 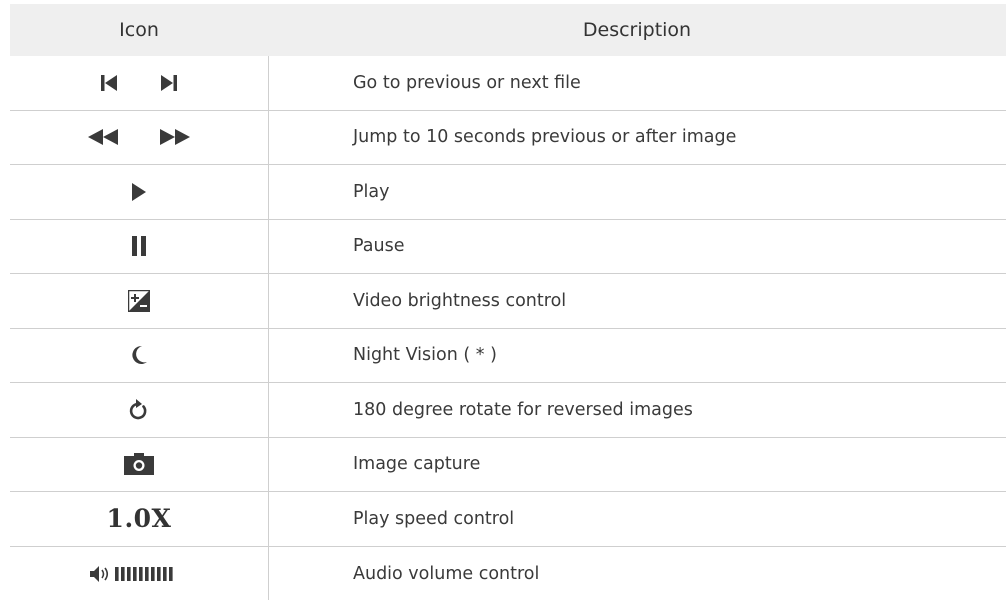 I want to click on skip-next-icon, so click(x=169, y=83).